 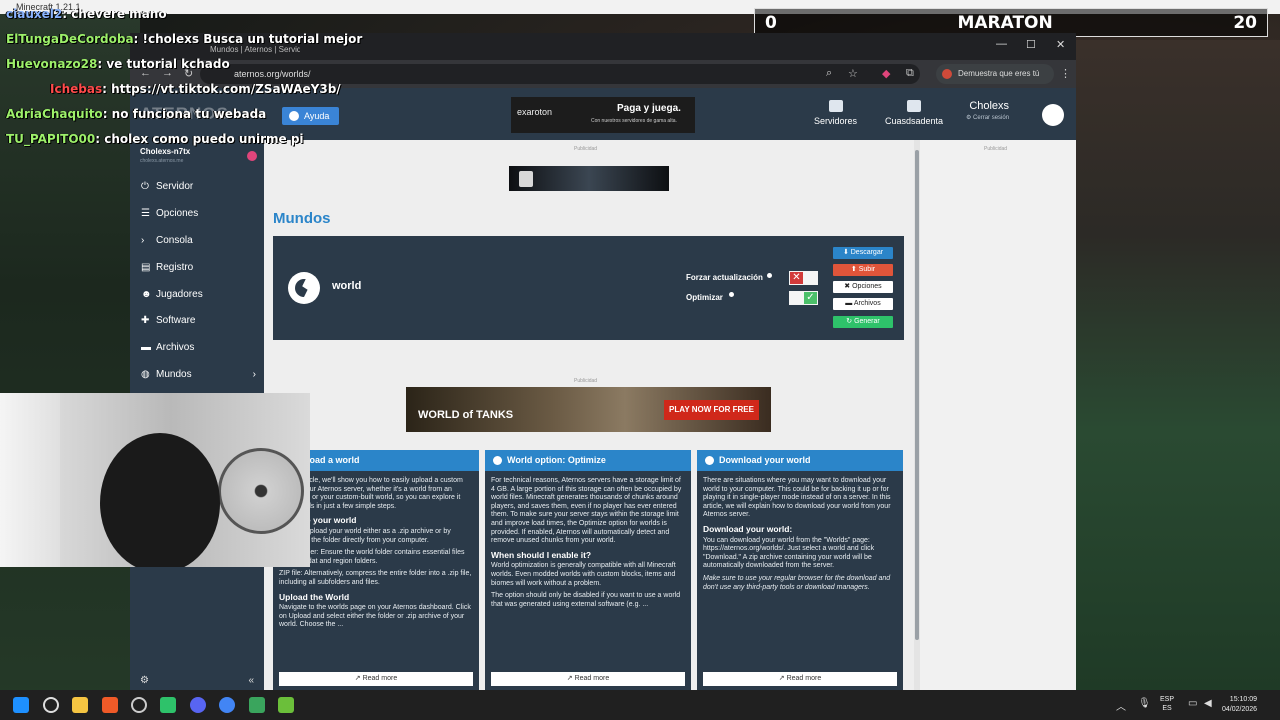 What do you see at coordinates (227, 705) in the screenshot?
I see `chrome-icon` at bounding box center [227, 705].